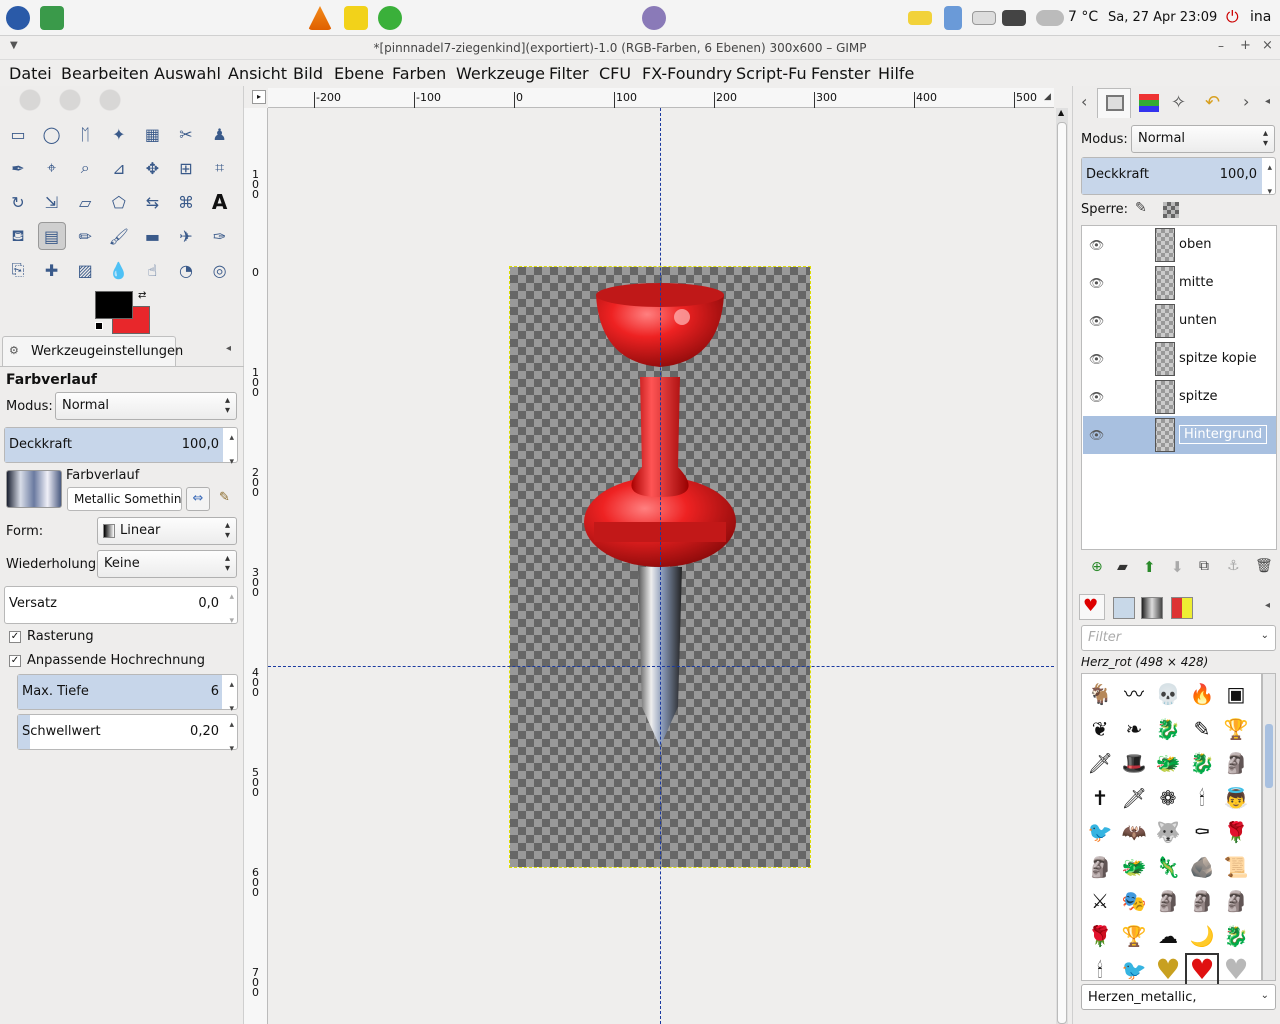 This screenshot has width=1280, height=1024. What do you see at coordinates (1168, 936) in the screenshot?
I see `cloud-brush: ☁` at bounding box center [1168, 936].